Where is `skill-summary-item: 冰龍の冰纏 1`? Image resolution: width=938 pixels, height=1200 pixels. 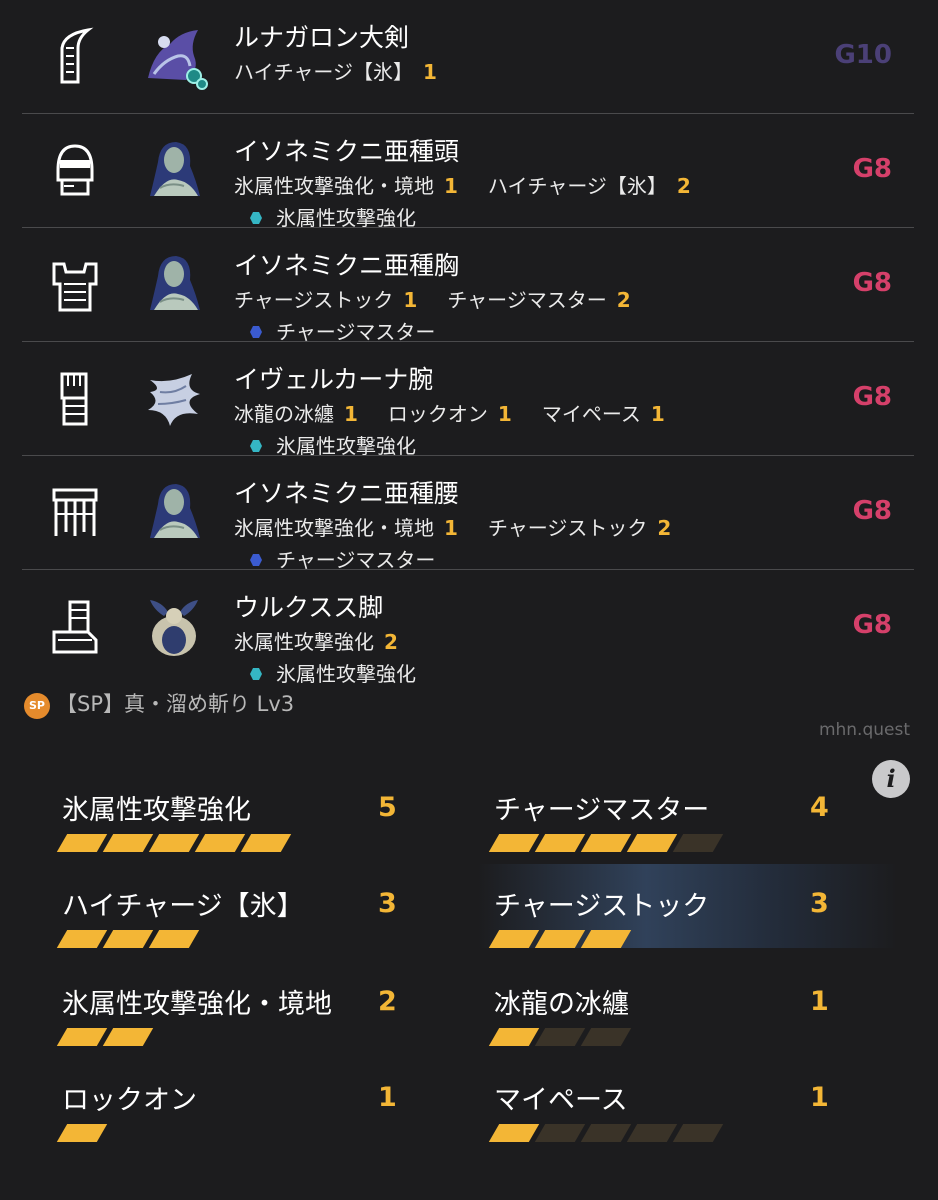 skill-summary-item: 冰龍の冰纏 1 is located at coordinates (681, 1015).